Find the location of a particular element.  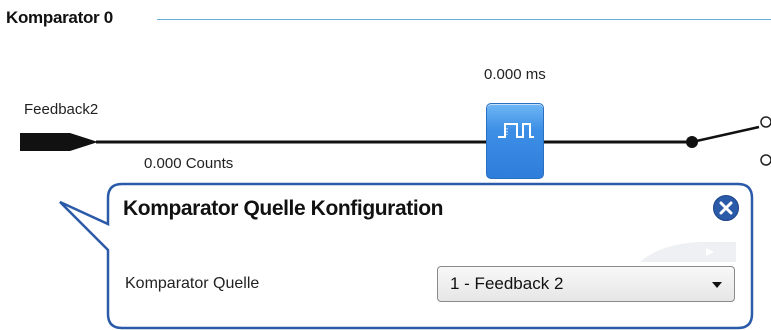

chevron-down-icon is located at coordinates (717, 285).